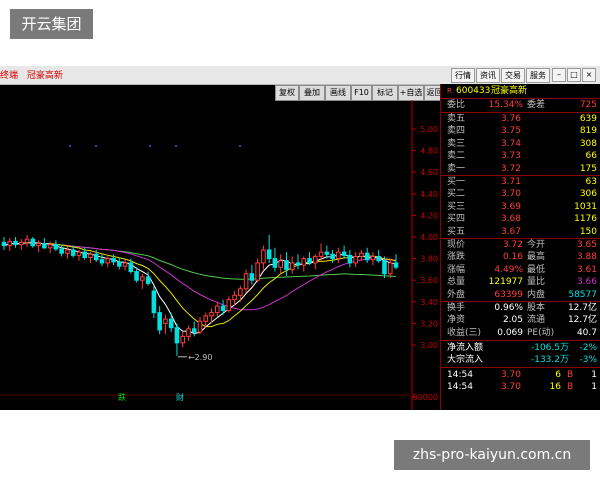  What do you see at coordinates (520, 207) in the screenshot?
I see `buy-level-row: 买三 3.69 1031` at bounding box center [520, 207].